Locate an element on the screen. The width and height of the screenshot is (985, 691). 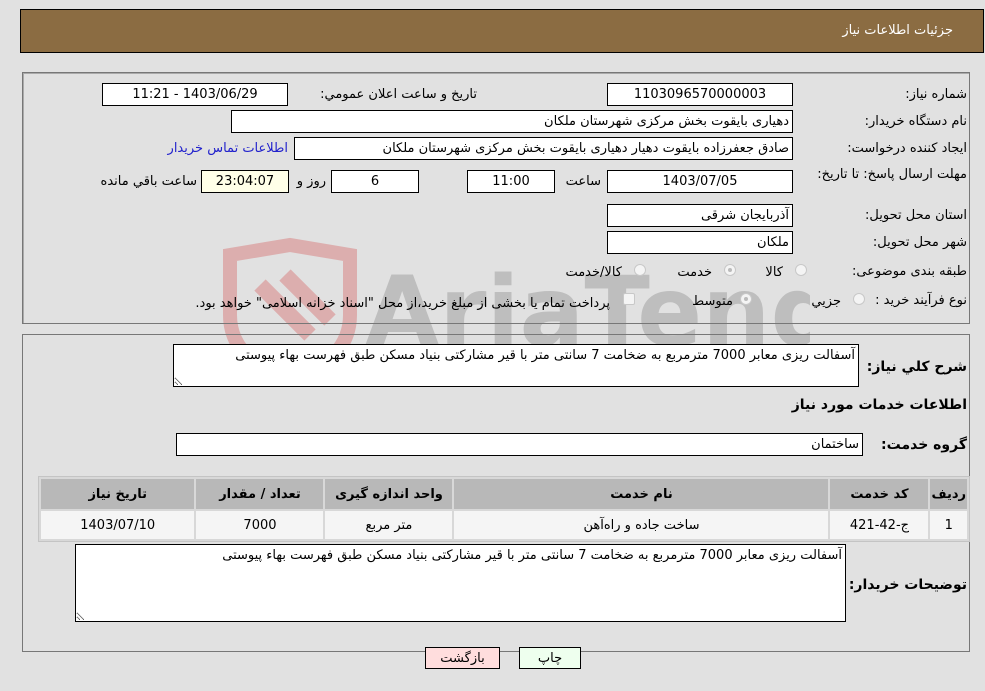
buyer-org-label: نام دستگاه خریدار: is located at coordinates (915, 121).